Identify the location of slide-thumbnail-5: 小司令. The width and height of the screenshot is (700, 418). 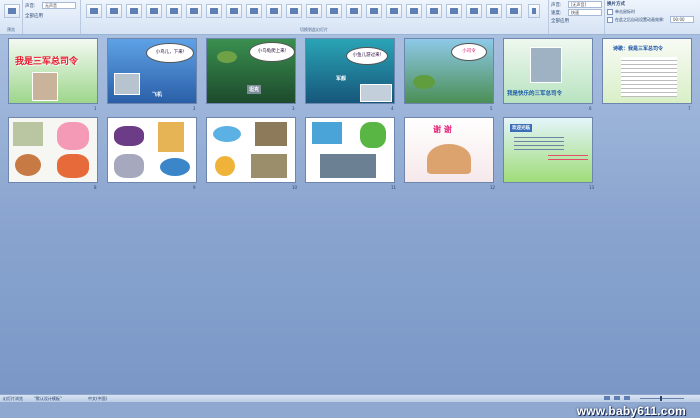
(449, 71).